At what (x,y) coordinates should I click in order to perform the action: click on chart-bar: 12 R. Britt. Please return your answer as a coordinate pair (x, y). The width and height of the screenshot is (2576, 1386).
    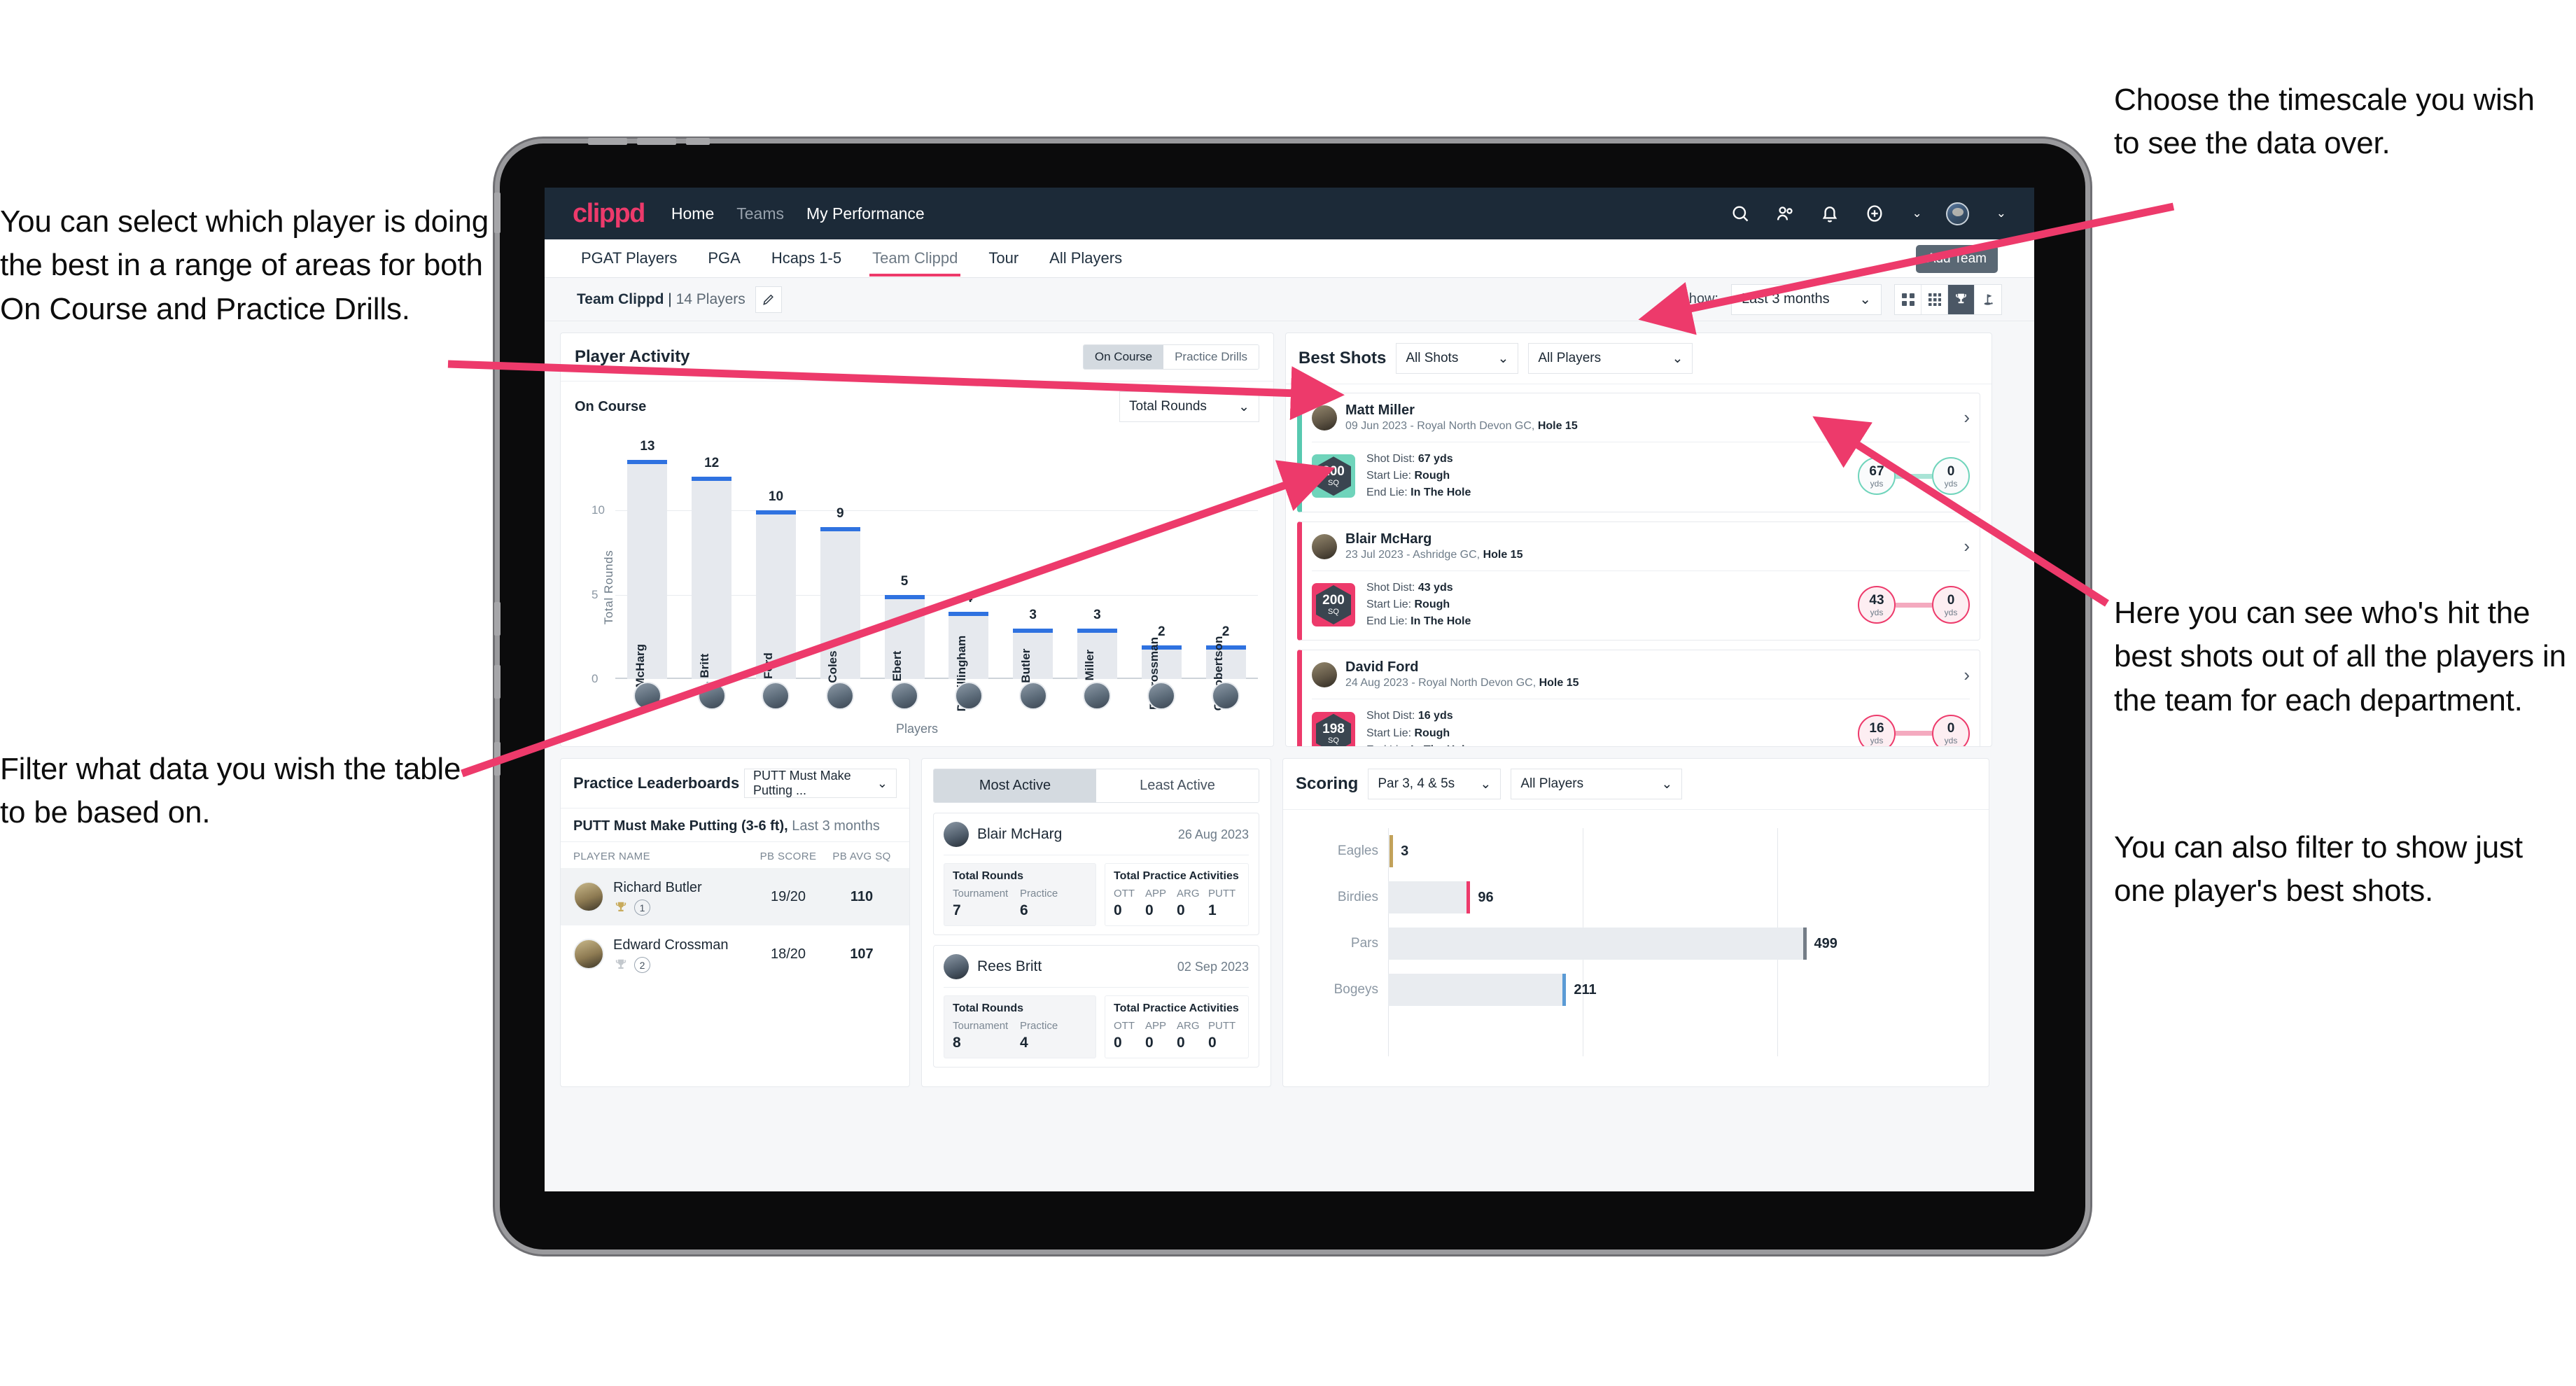
    Looking at the image, I should click on (712, 574).